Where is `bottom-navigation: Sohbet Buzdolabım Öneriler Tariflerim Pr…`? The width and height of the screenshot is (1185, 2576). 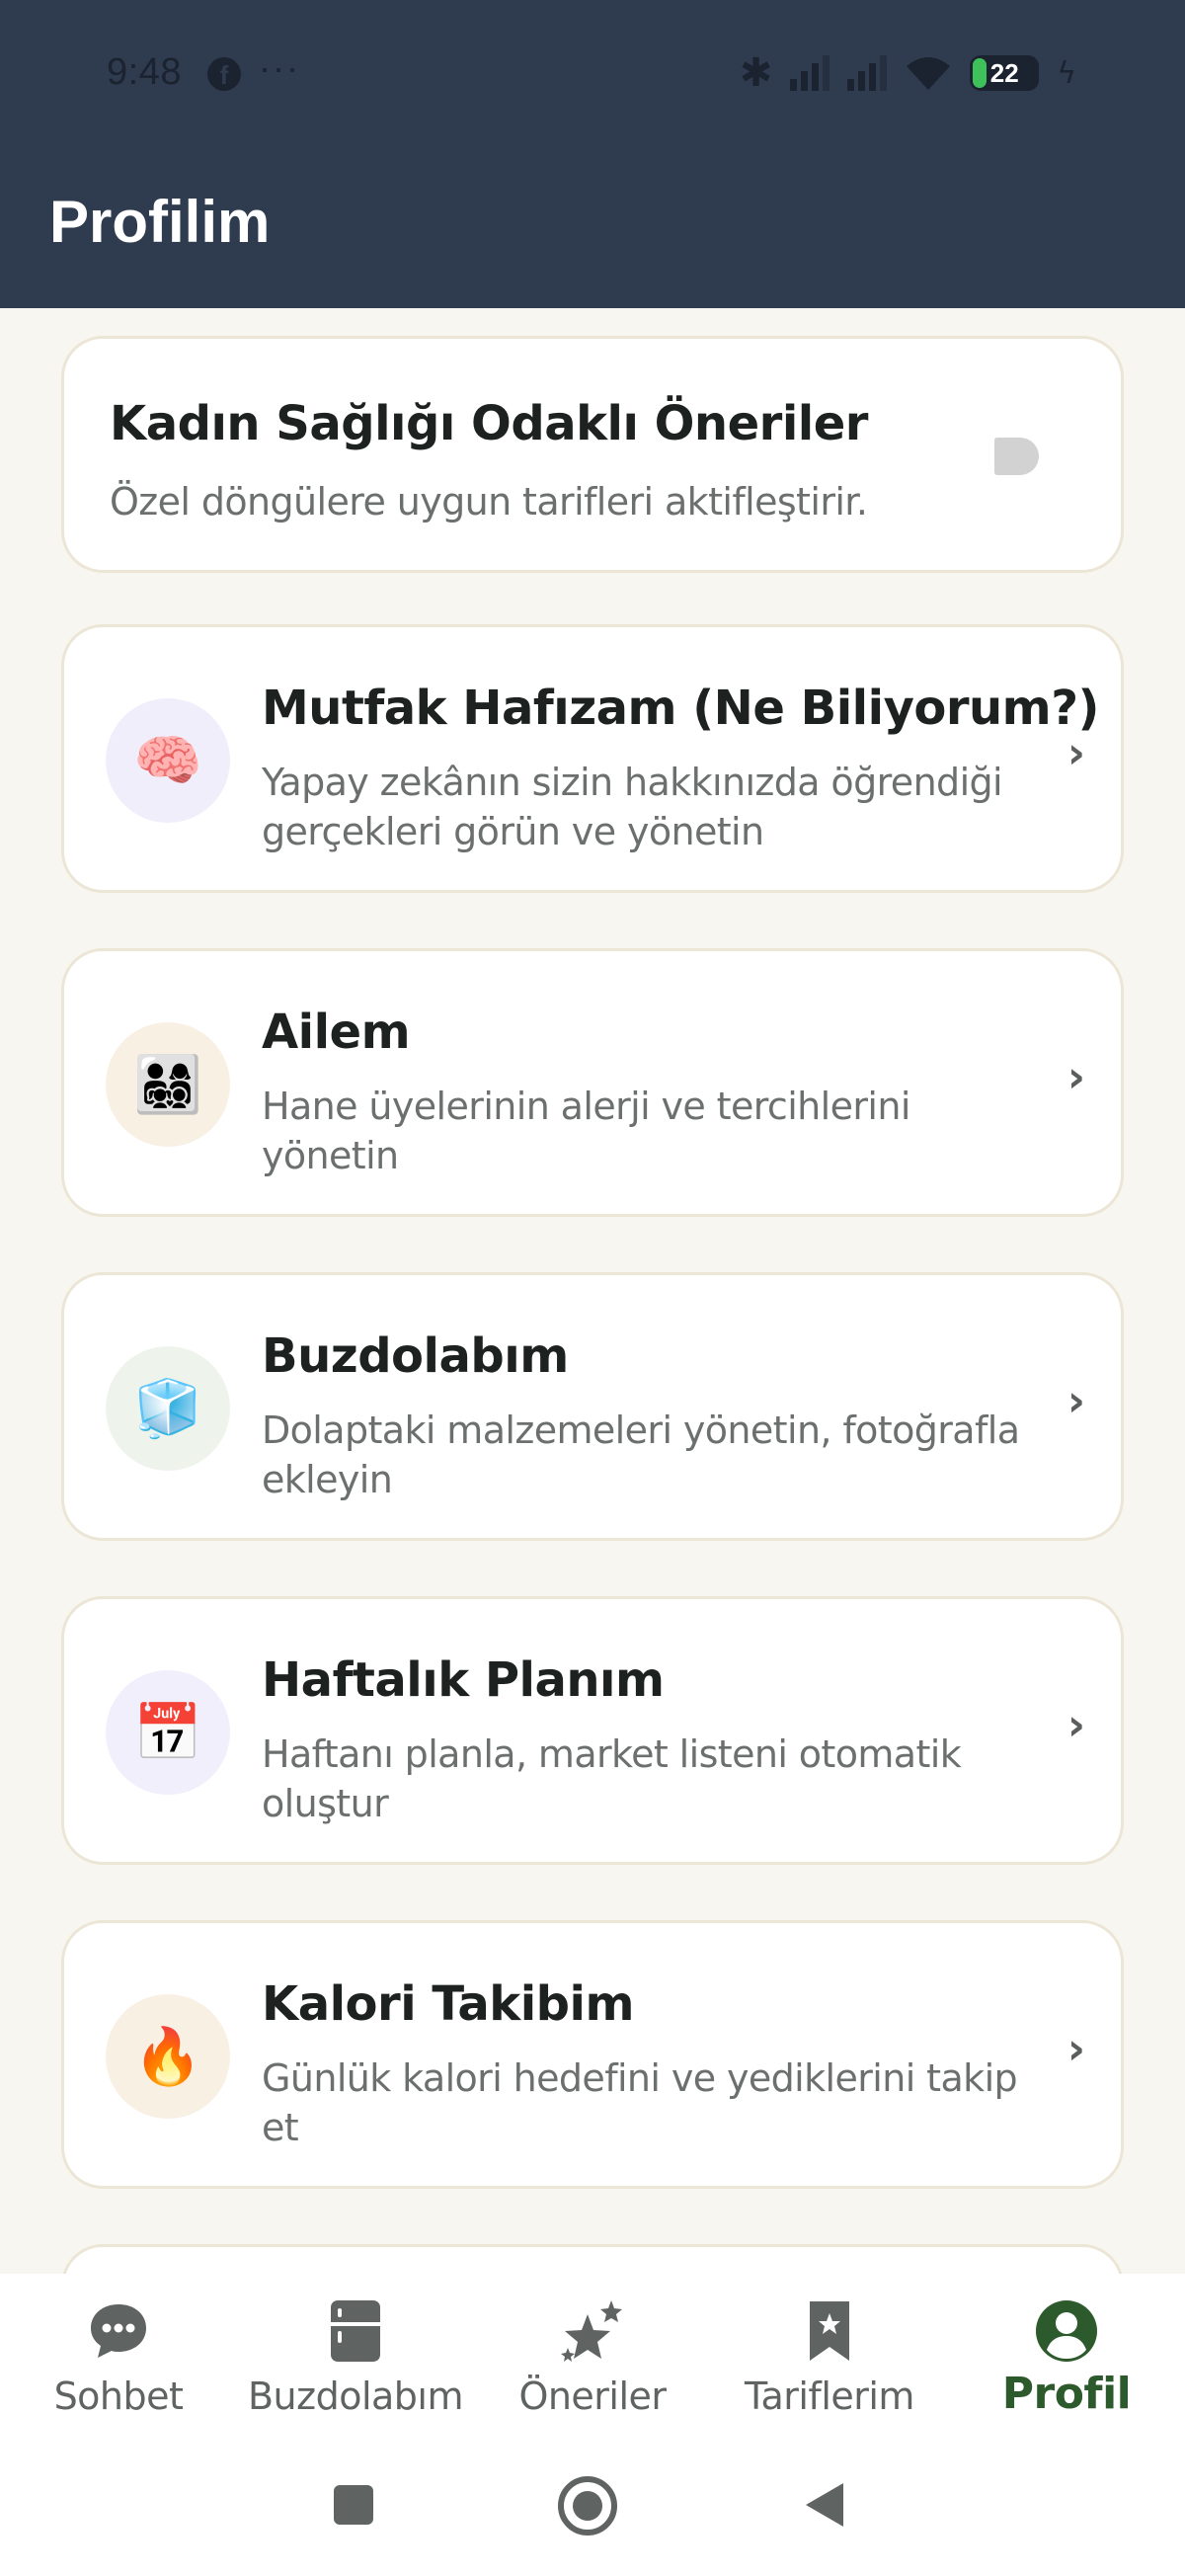
bottom-navigation: Sohbet Buzdolabım Öneriler Tariflerim Pr… is located at coordinates (592, 2360).